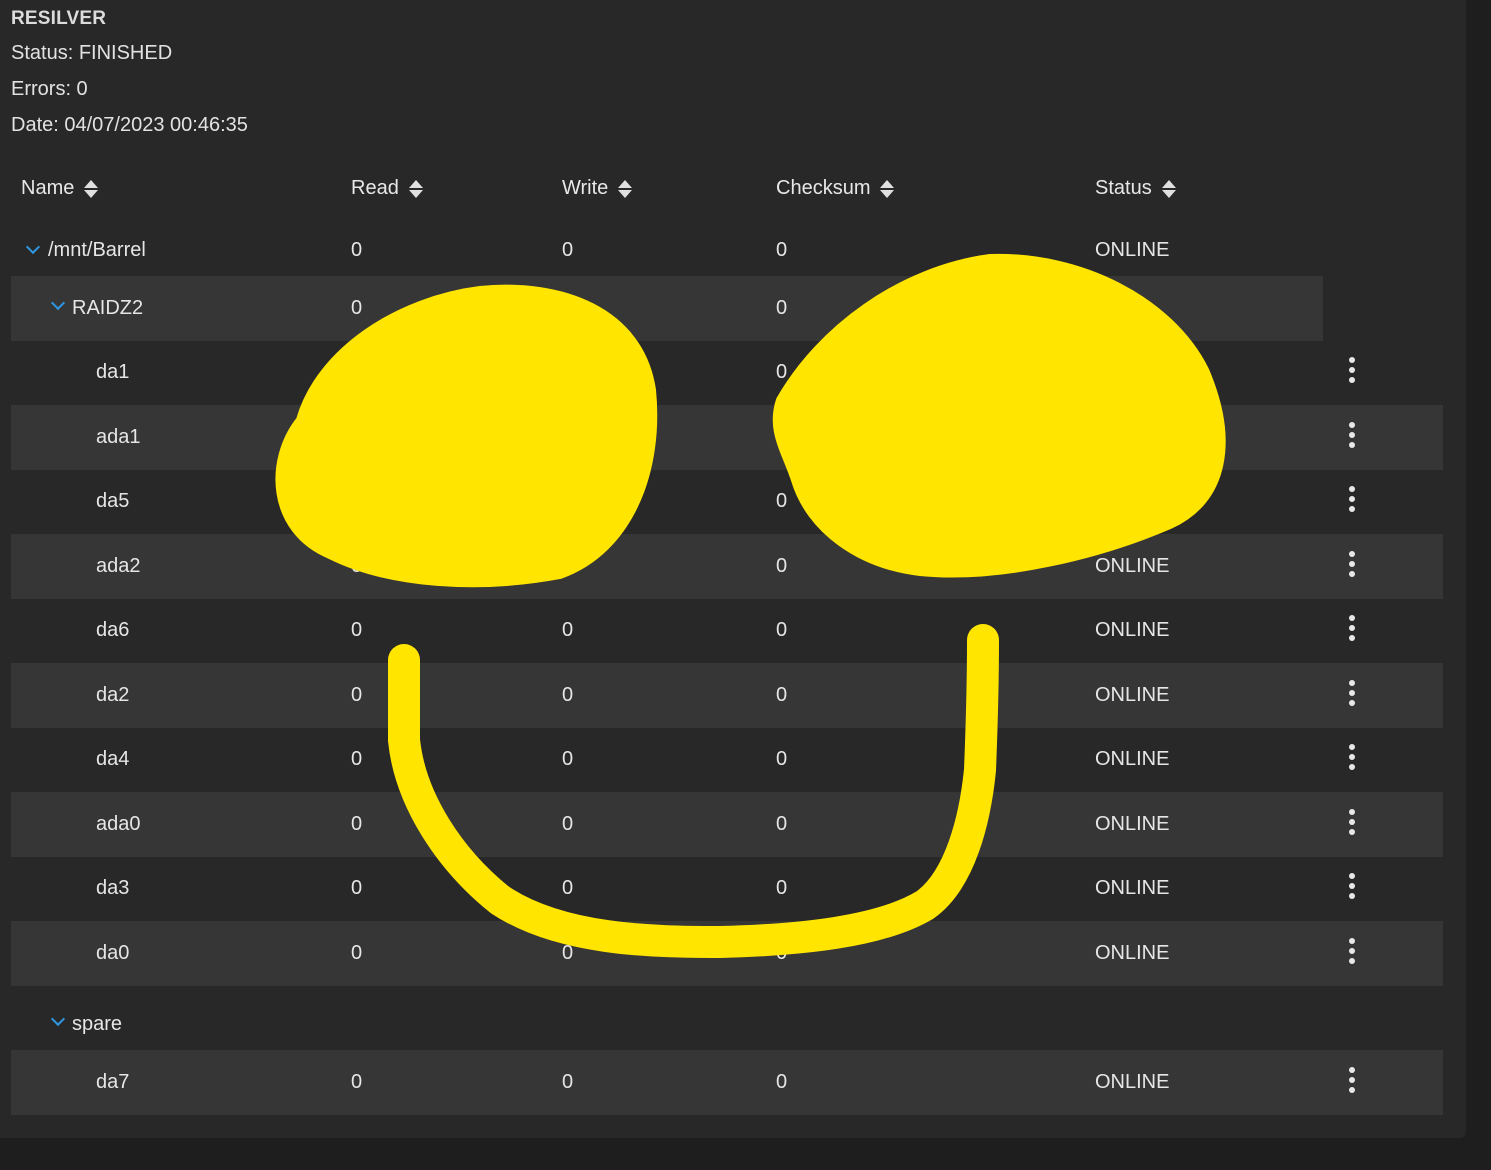 This screenshot has width=1491, height=1170. Describe the element at coordinates (97, 250) in the screenshot. I see `row-name: /mnt/Barrel` at that location.